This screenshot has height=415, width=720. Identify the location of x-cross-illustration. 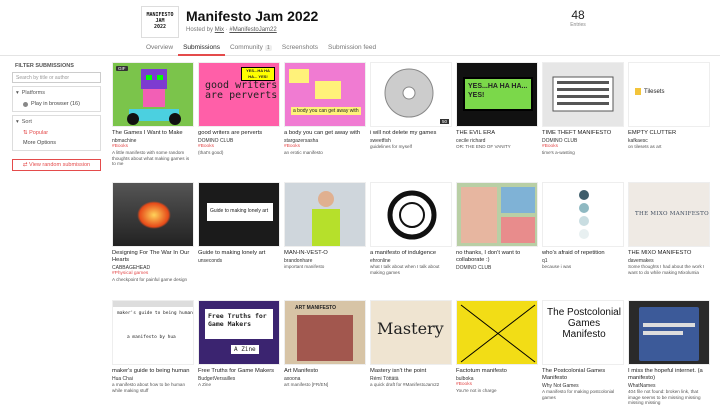
(498, 333).